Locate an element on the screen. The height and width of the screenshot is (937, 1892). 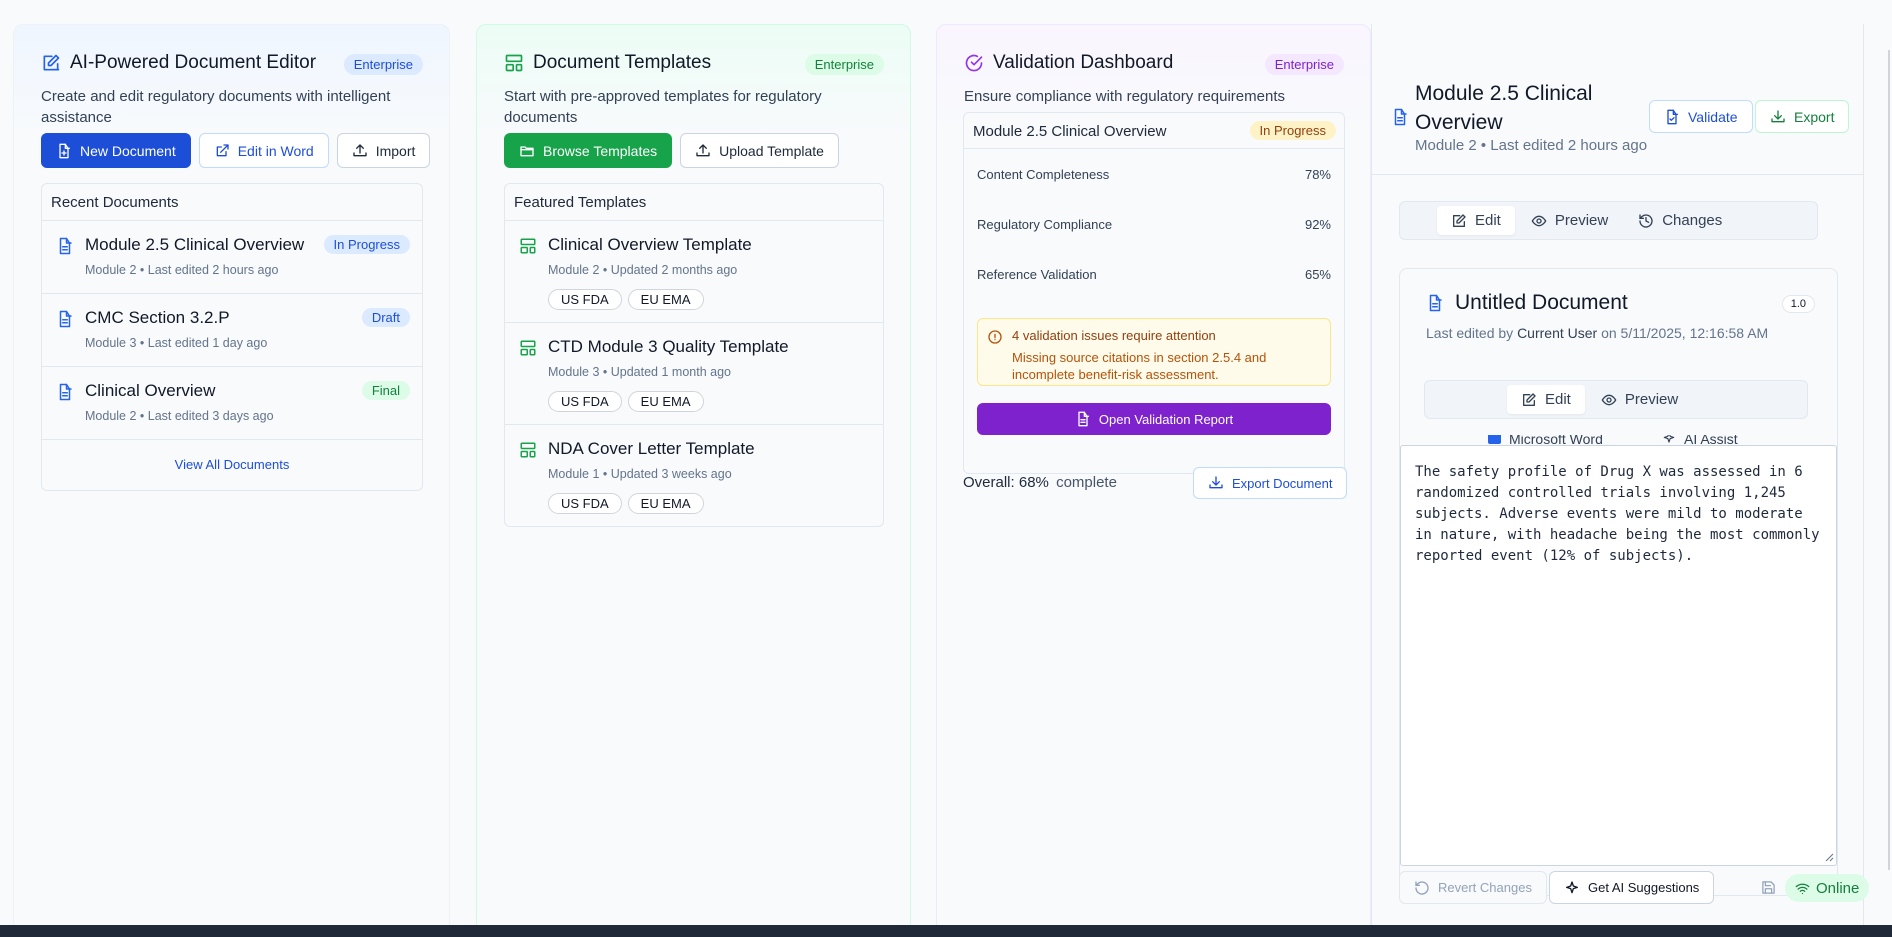
metric-label: Content Completeness is located at coordinates (1043, 174).